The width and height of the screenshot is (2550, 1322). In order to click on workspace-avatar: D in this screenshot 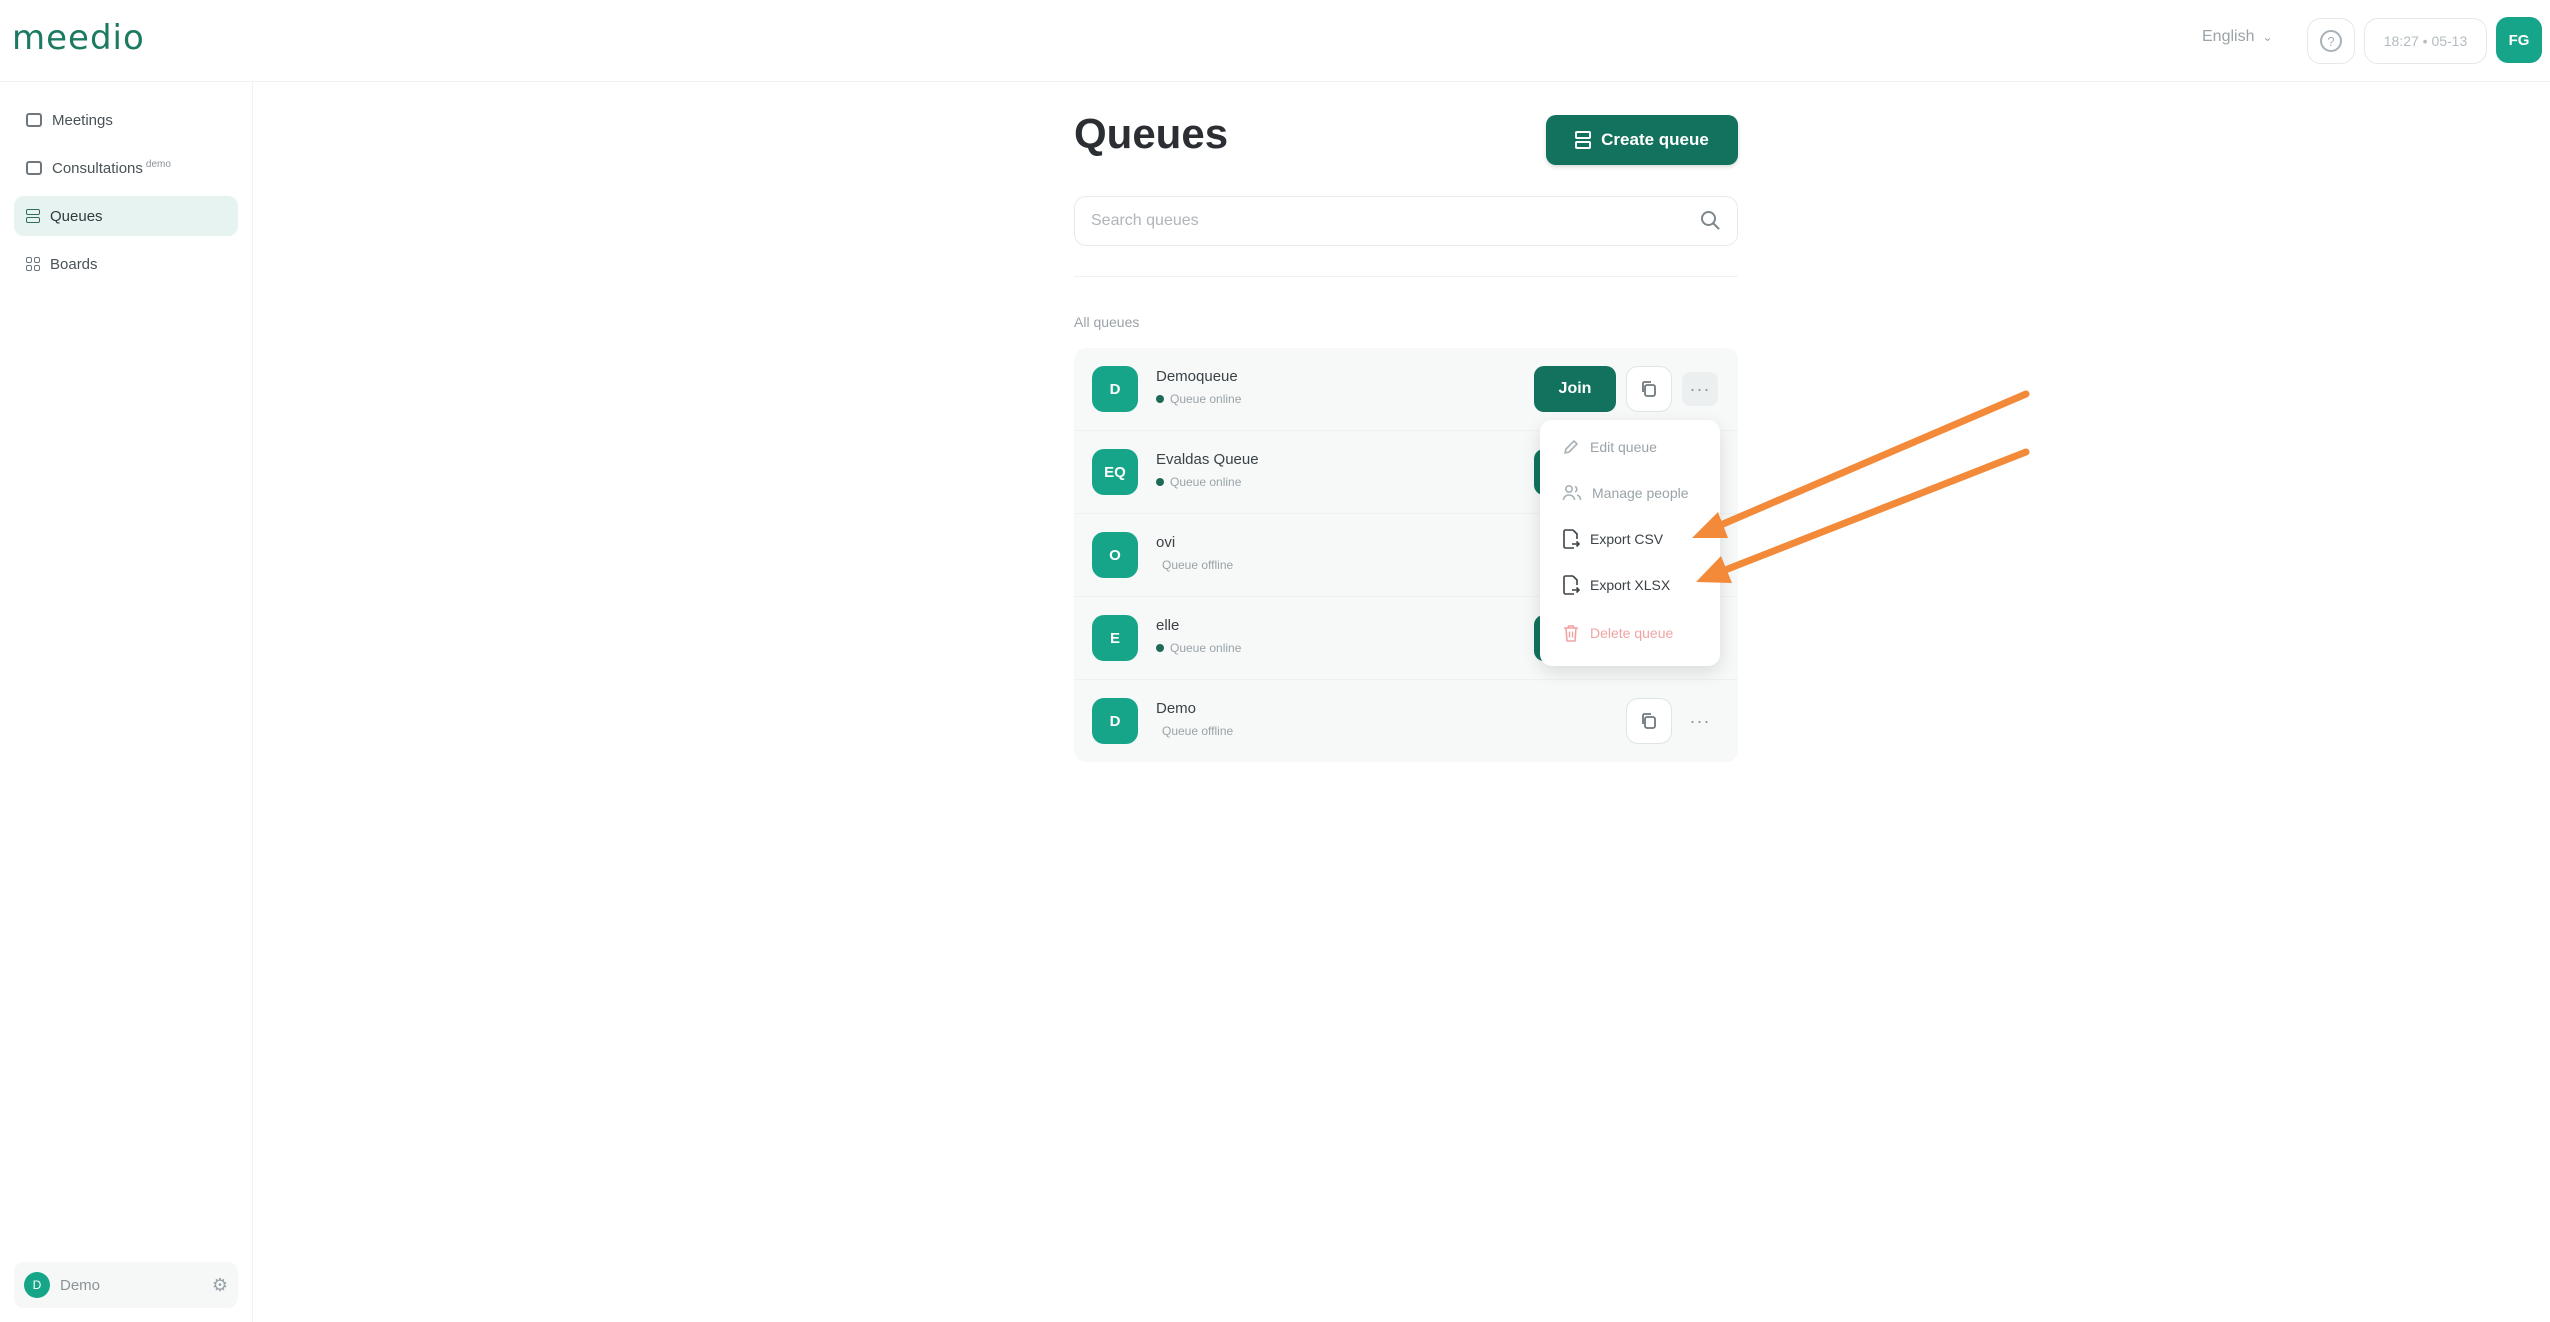, I will do `click(37, 1285)`.